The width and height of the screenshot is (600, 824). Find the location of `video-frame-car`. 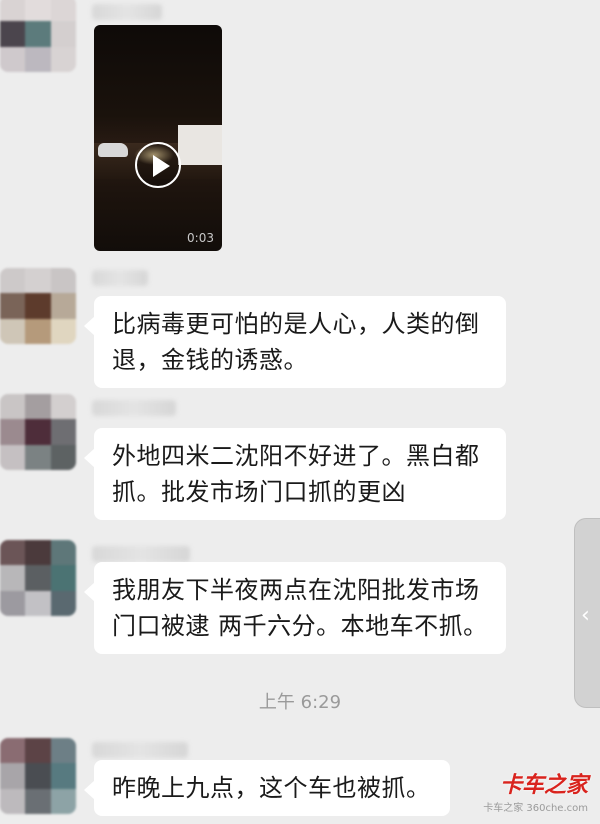

video-frame-car is located at coordinates (113, 150).